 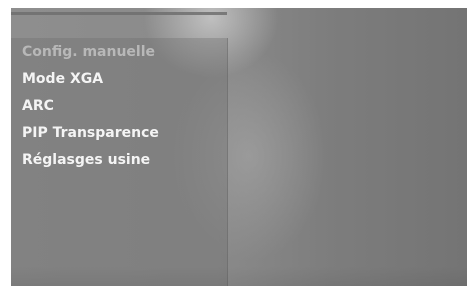 I want to click on menu-item-mode-xga: Mode XGA, so click(x=122, y=79).